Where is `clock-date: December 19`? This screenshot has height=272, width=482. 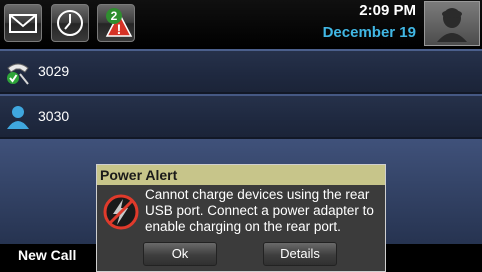 clock-date: December 19 is located at coordinates (369, 32).